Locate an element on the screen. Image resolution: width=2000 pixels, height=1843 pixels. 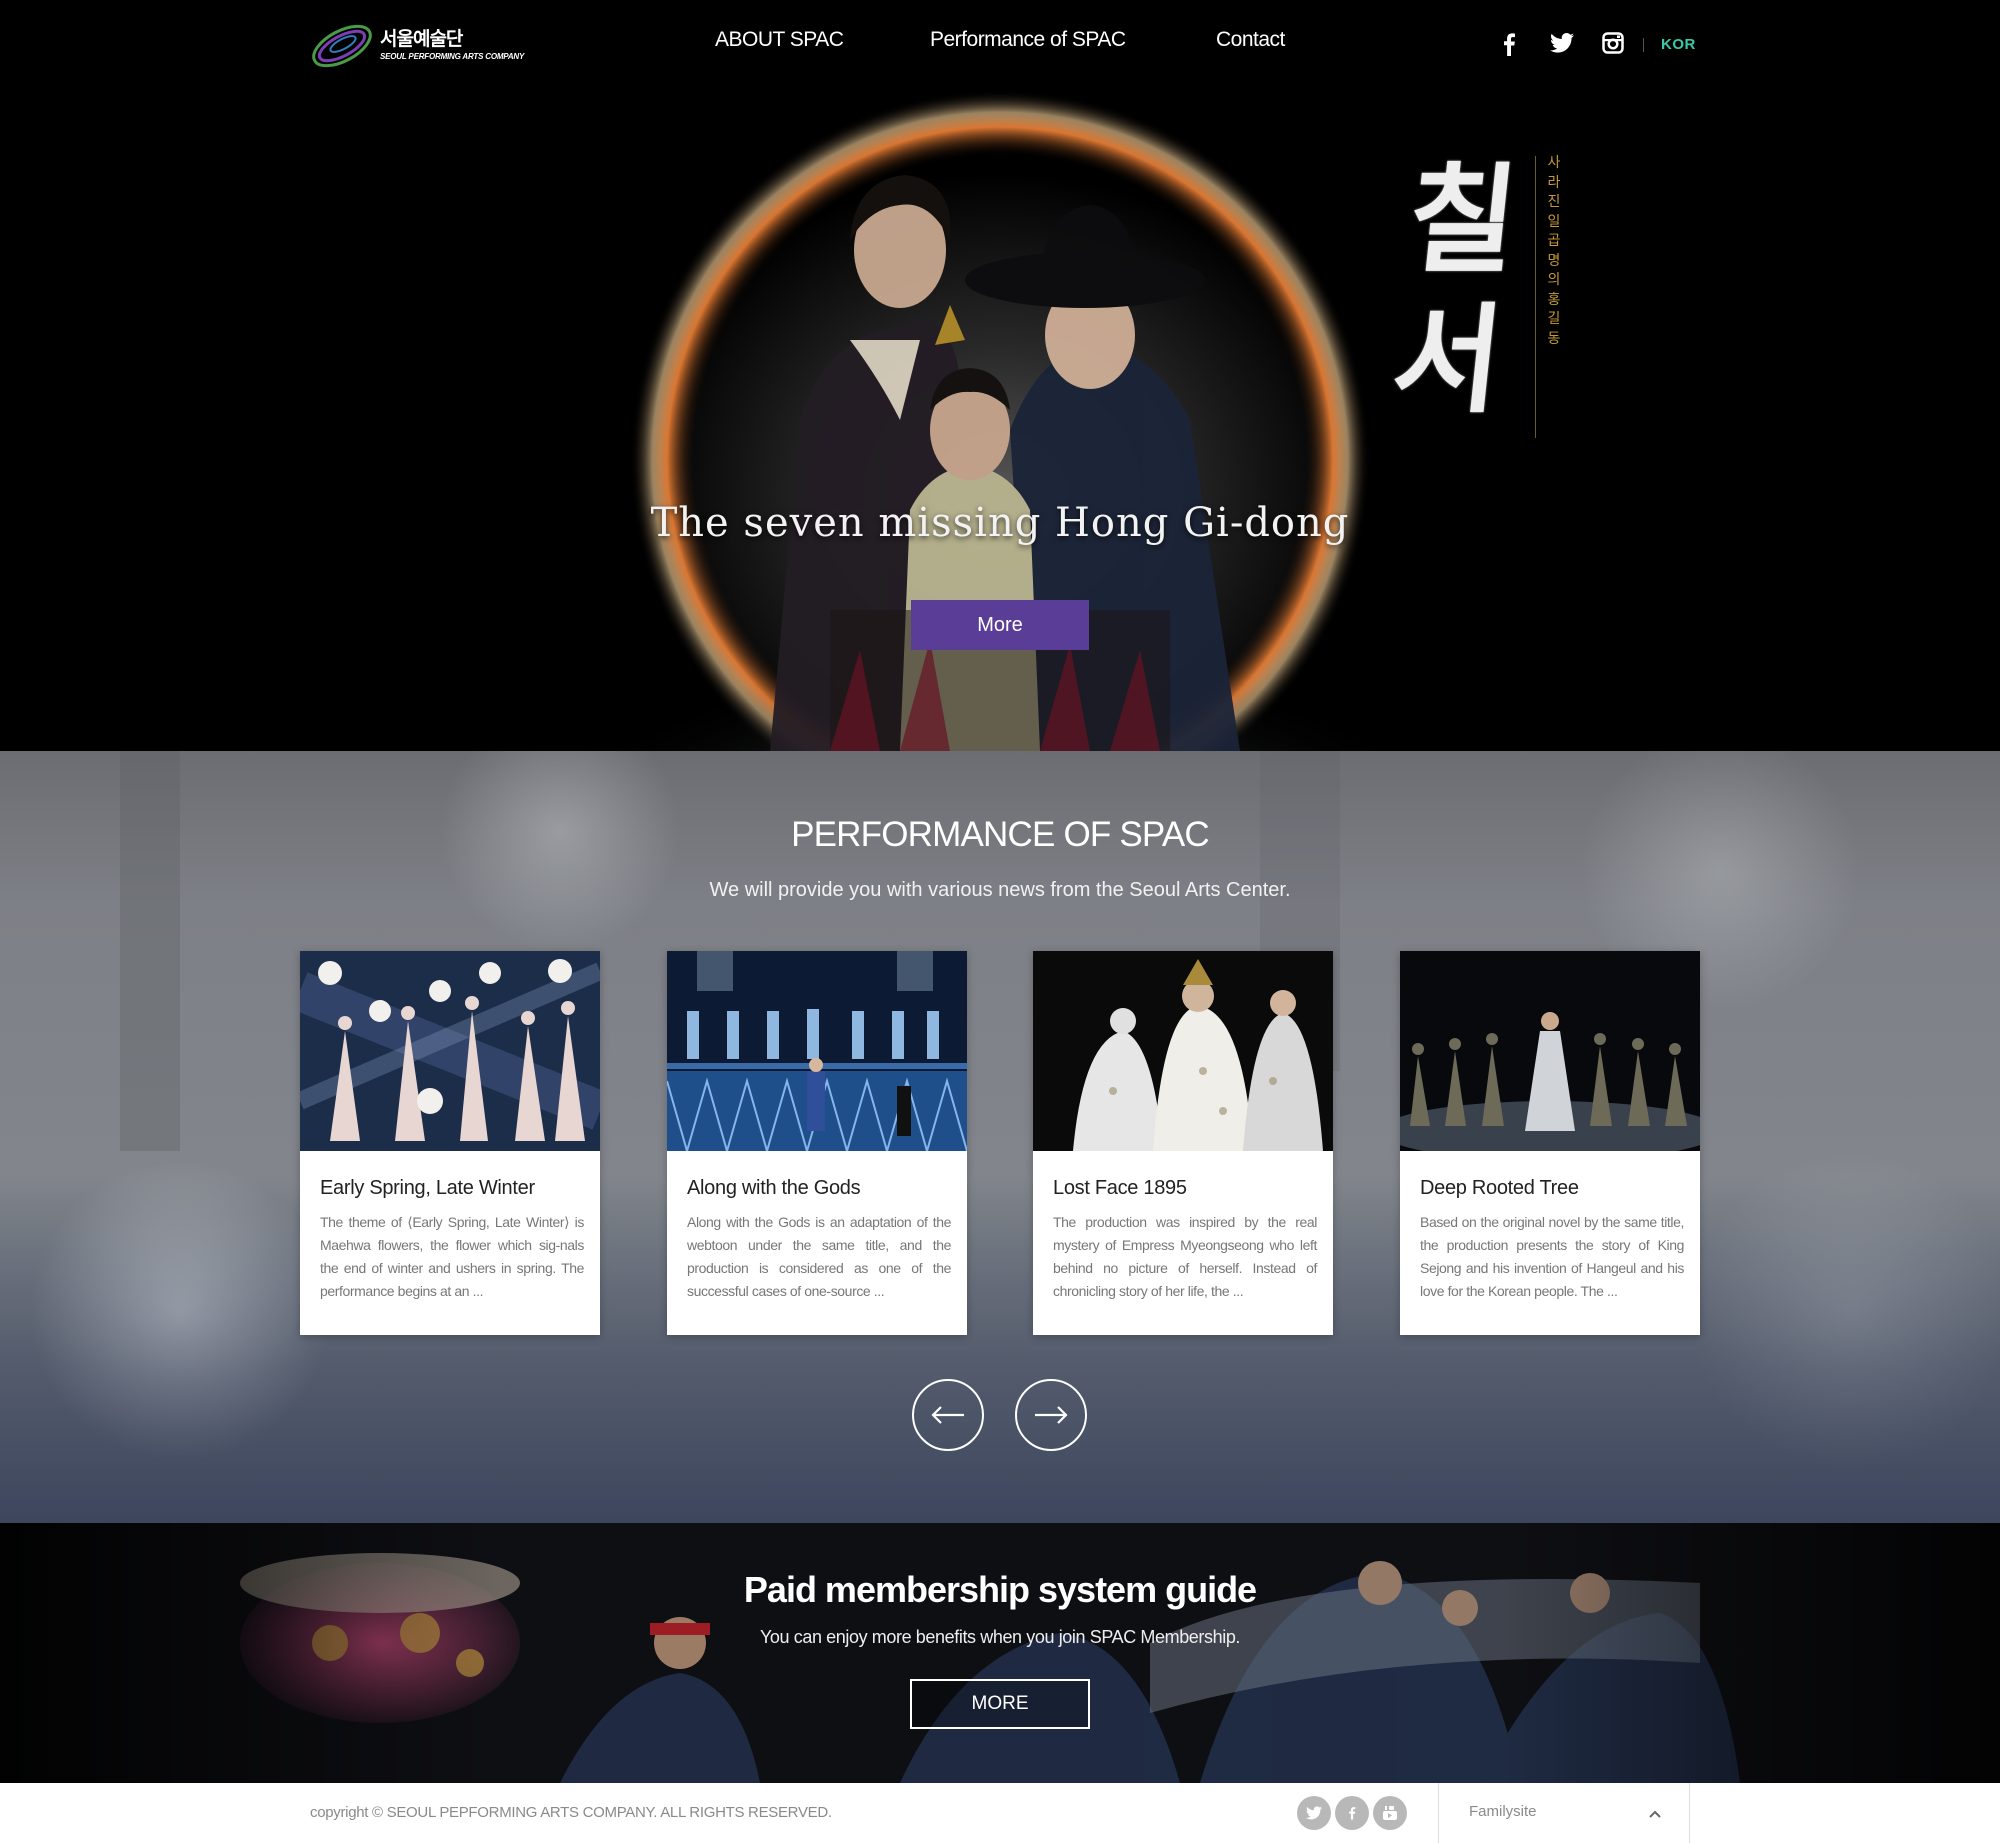
header-divider is located at coordinates (1643, 45).